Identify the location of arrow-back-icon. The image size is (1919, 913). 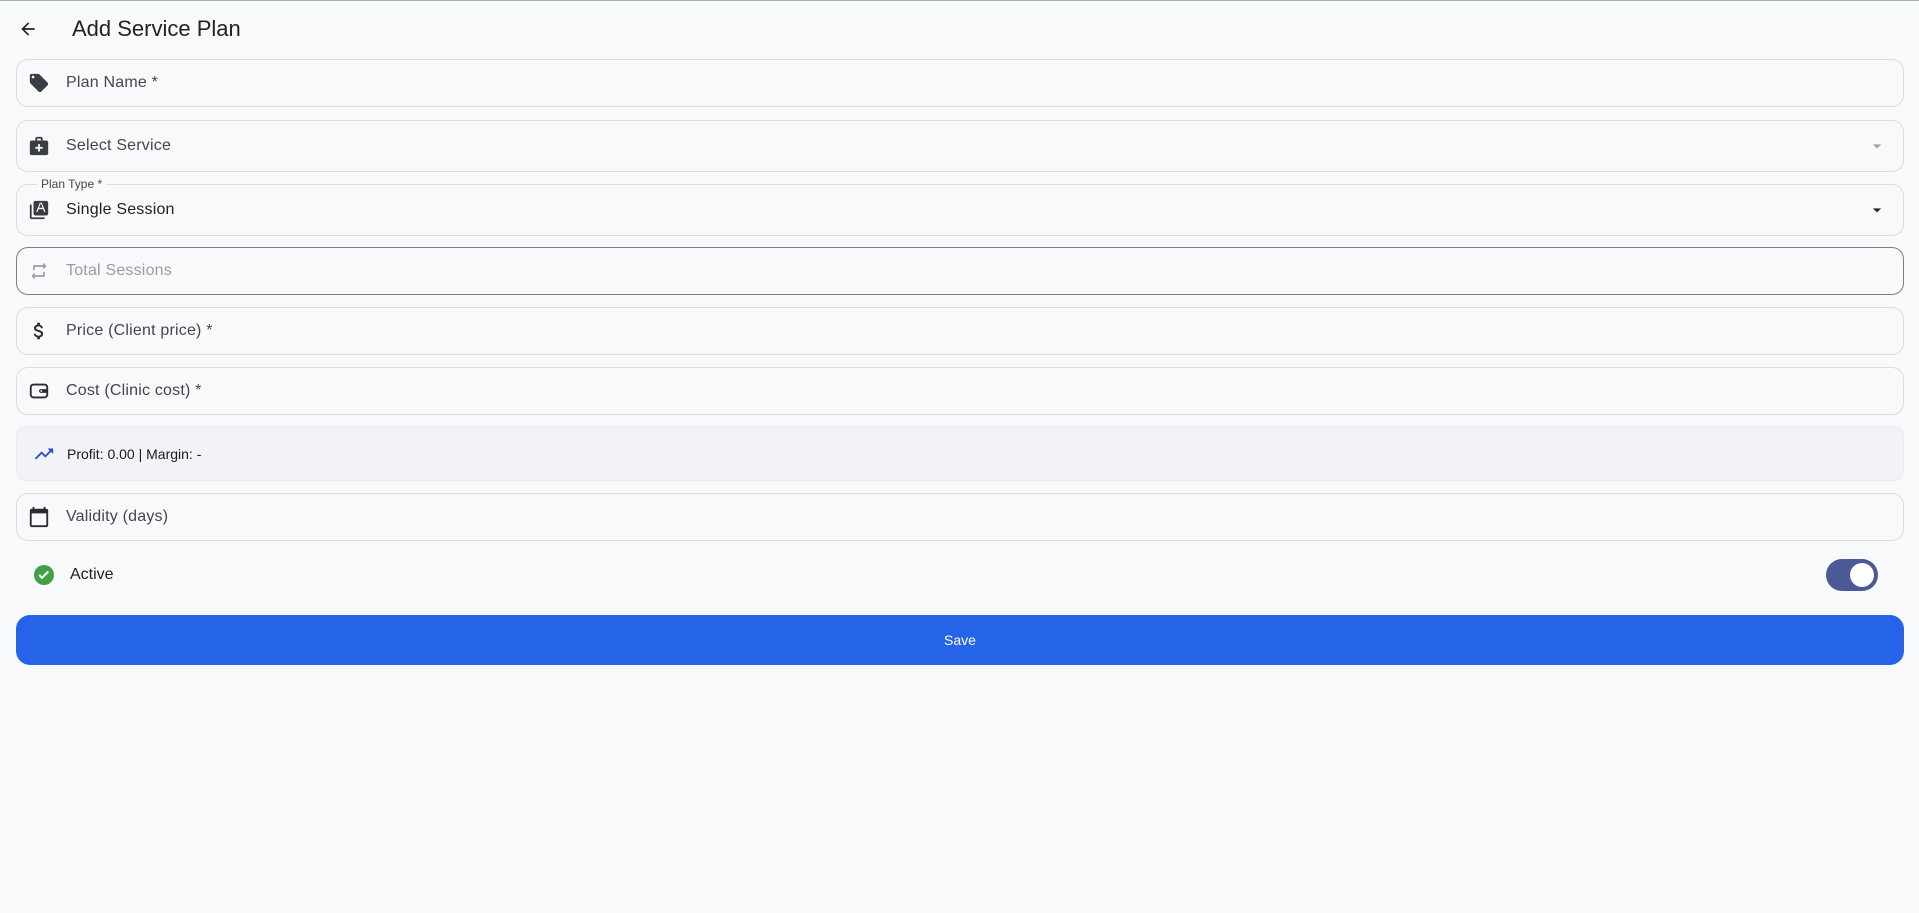
(28, 29).